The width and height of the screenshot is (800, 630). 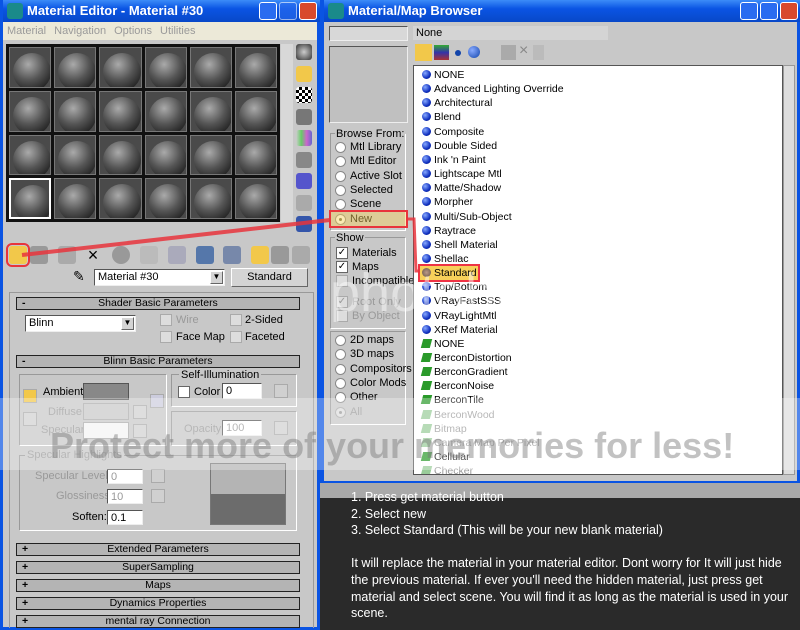 I want to click on background-checker-icon, so click(x=304, y=95).